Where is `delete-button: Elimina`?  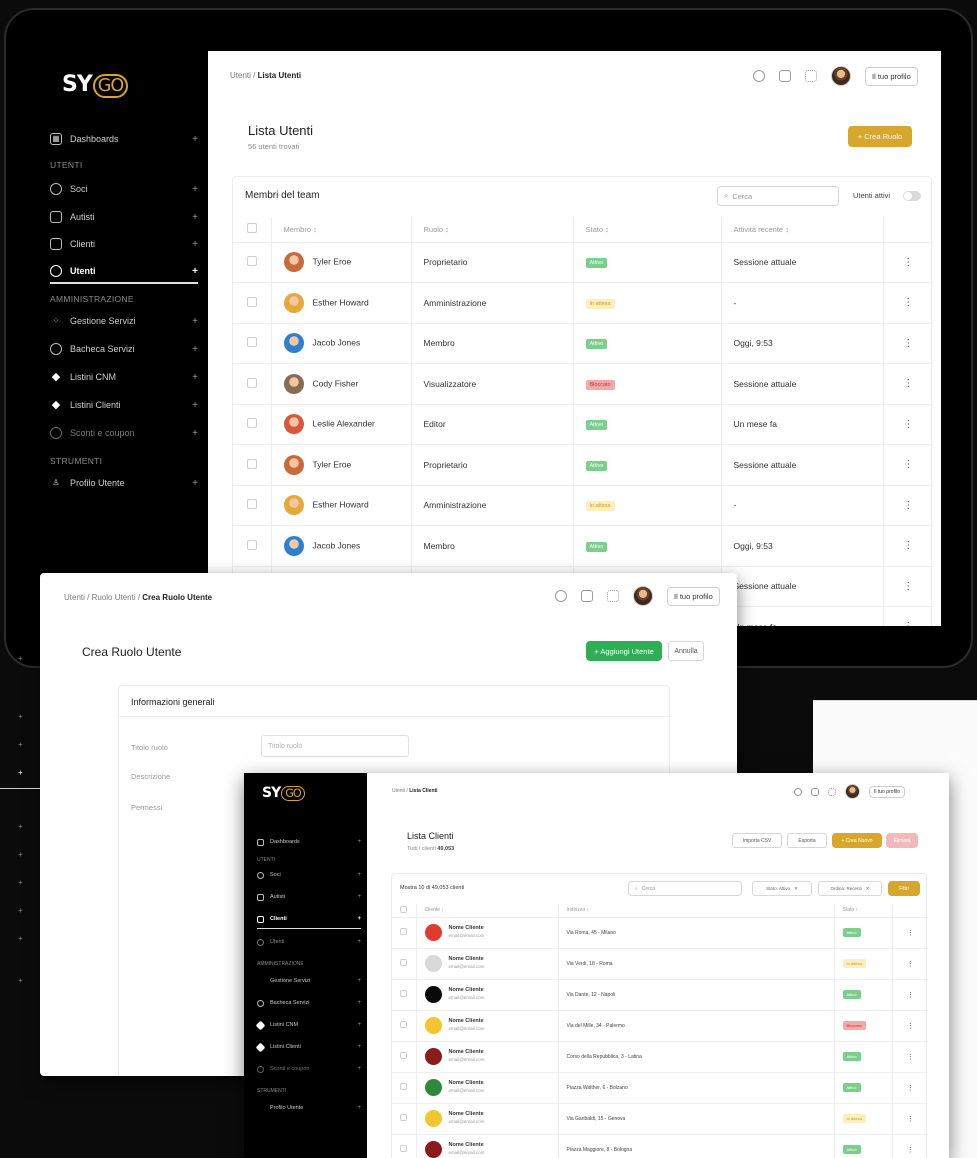 delete-button: Elimina is located at coordinates (902, 840).